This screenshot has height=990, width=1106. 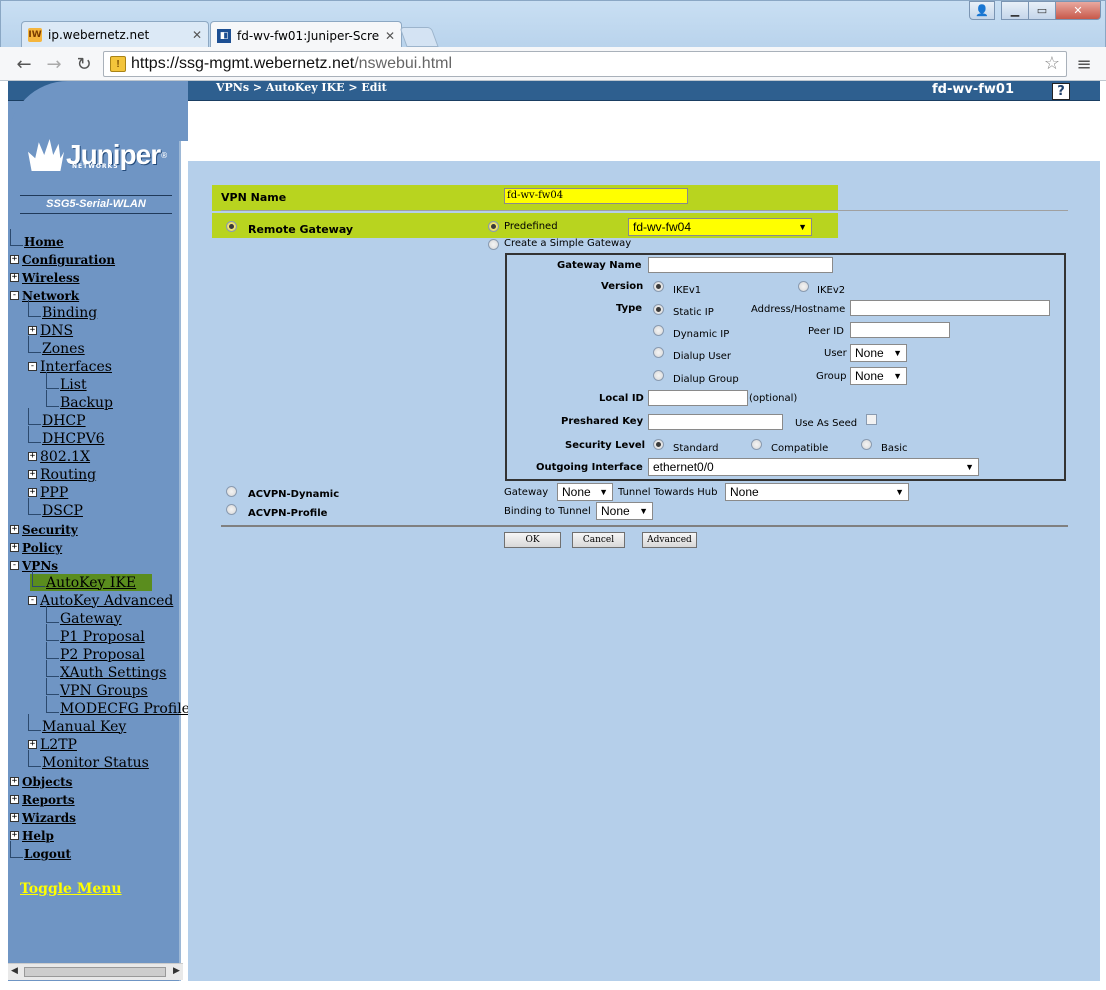 What do you see at coordinates (62, 259) in the screenshot?
I see `sidebar-item-configuration: + Configuration` at bounding box center [62, 259].